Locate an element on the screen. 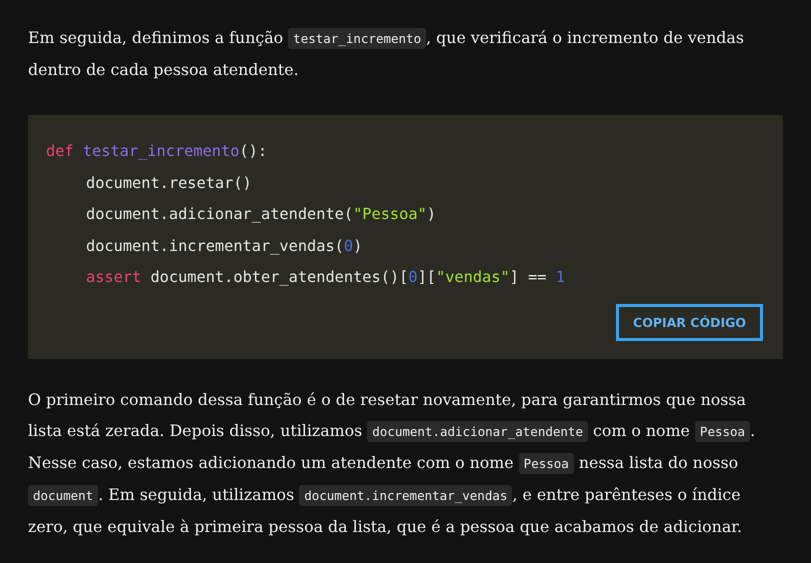  code-line: document.adicionar_atendente("Pessoa") is located at coordinates (261, 214).